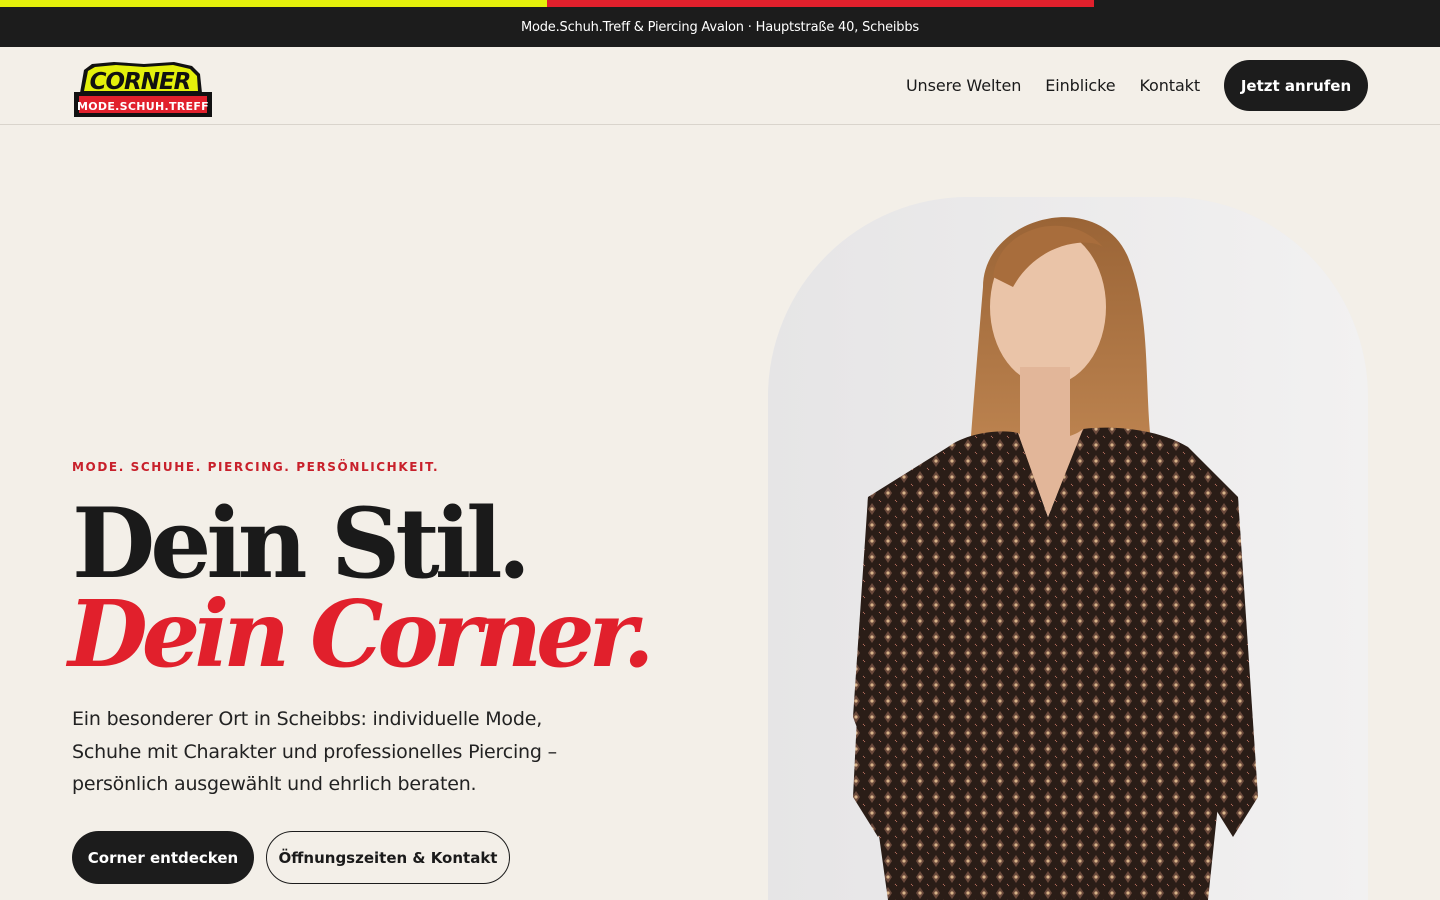 The image size is (1440, 900). I want to click on logo-top-text: CORNER, so click(140, 82).